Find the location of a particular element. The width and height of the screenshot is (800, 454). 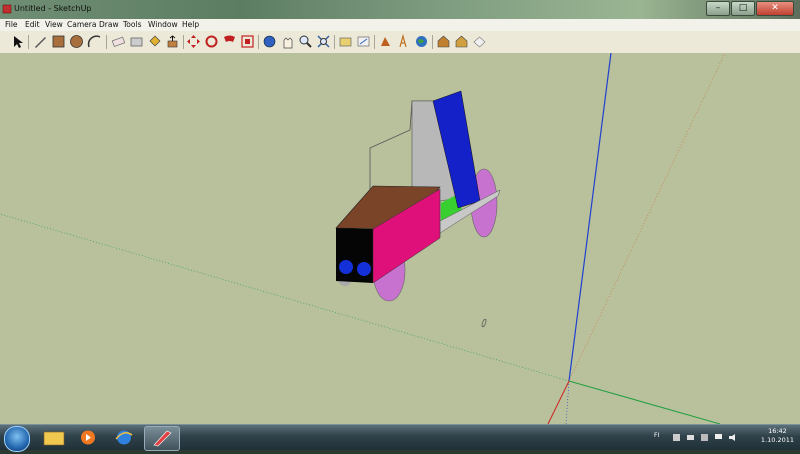

system-tray: FI 16:42 1.10.2011 is located at coordinates (725, 437).